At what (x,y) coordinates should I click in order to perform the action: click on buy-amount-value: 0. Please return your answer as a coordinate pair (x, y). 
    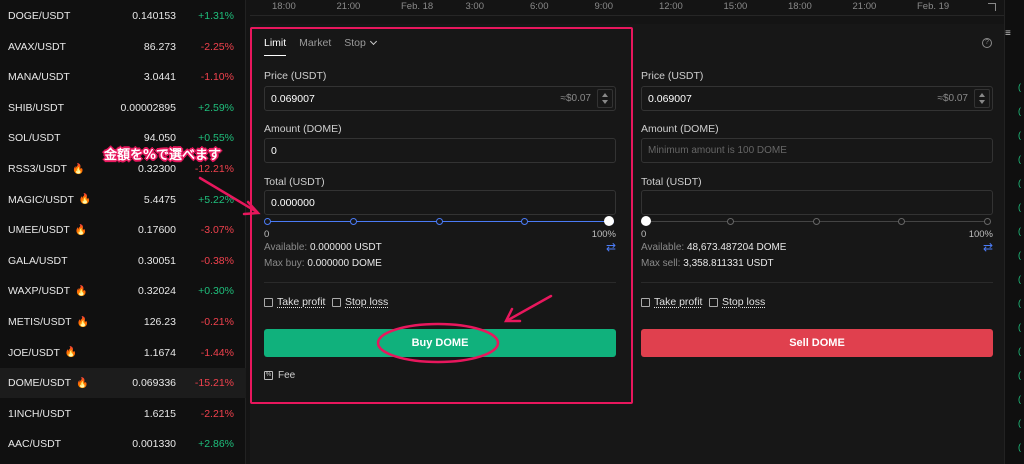
    Looking at the image, I should click on (274, 150).